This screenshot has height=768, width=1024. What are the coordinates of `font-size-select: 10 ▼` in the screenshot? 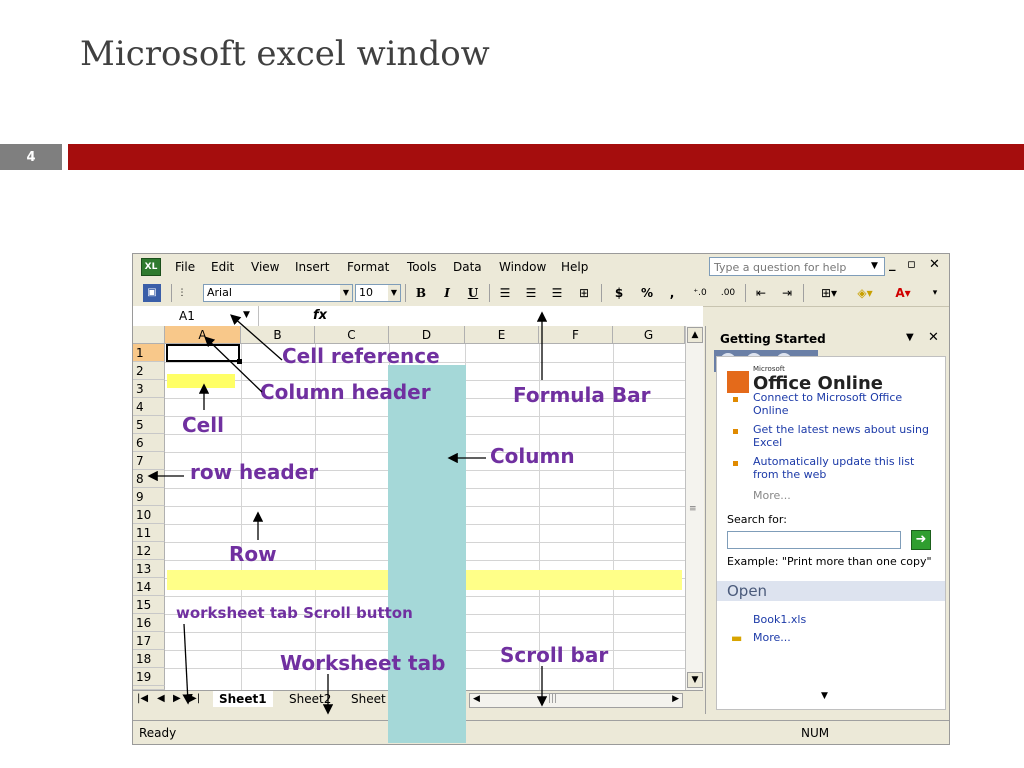 It's located at (378, 293).